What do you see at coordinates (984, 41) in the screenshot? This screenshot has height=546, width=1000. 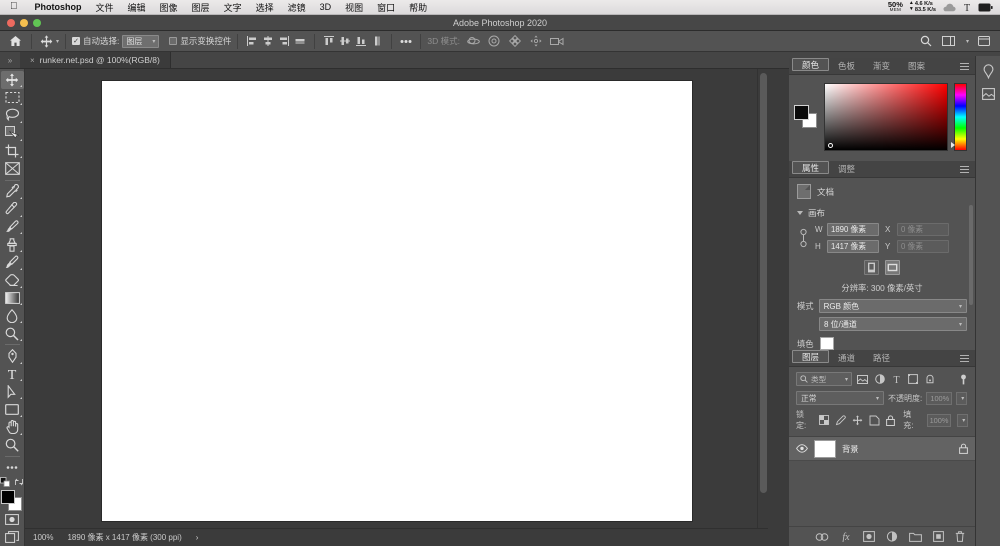 I see `panels-icon` at bounding box center [984, 41].